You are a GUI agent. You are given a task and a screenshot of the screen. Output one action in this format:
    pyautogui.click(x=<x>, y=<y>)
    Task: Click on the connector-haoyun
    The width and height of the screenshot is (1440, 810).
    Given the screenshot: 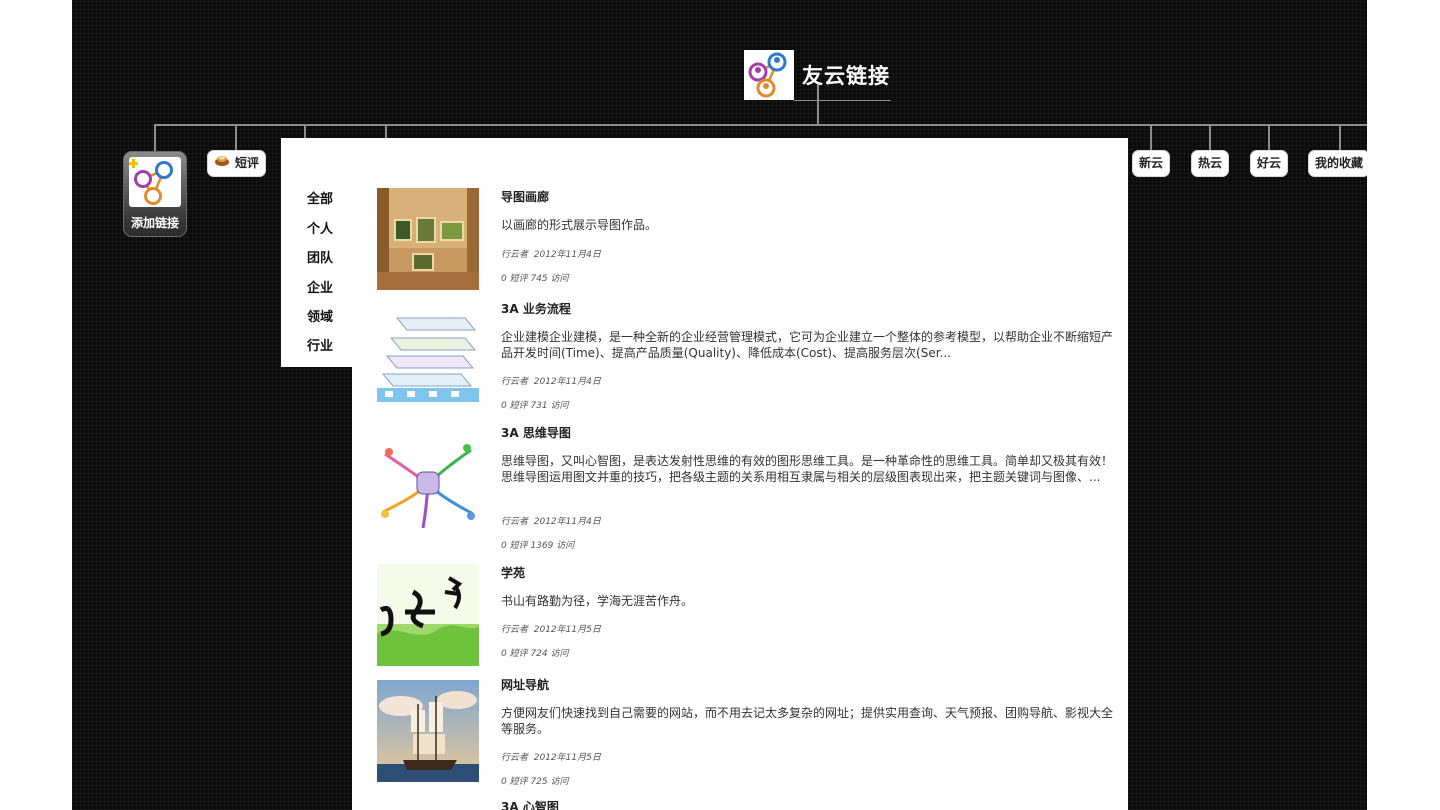 What is the action you would take?
    pyautogui.click(x=1269, y=137)
    